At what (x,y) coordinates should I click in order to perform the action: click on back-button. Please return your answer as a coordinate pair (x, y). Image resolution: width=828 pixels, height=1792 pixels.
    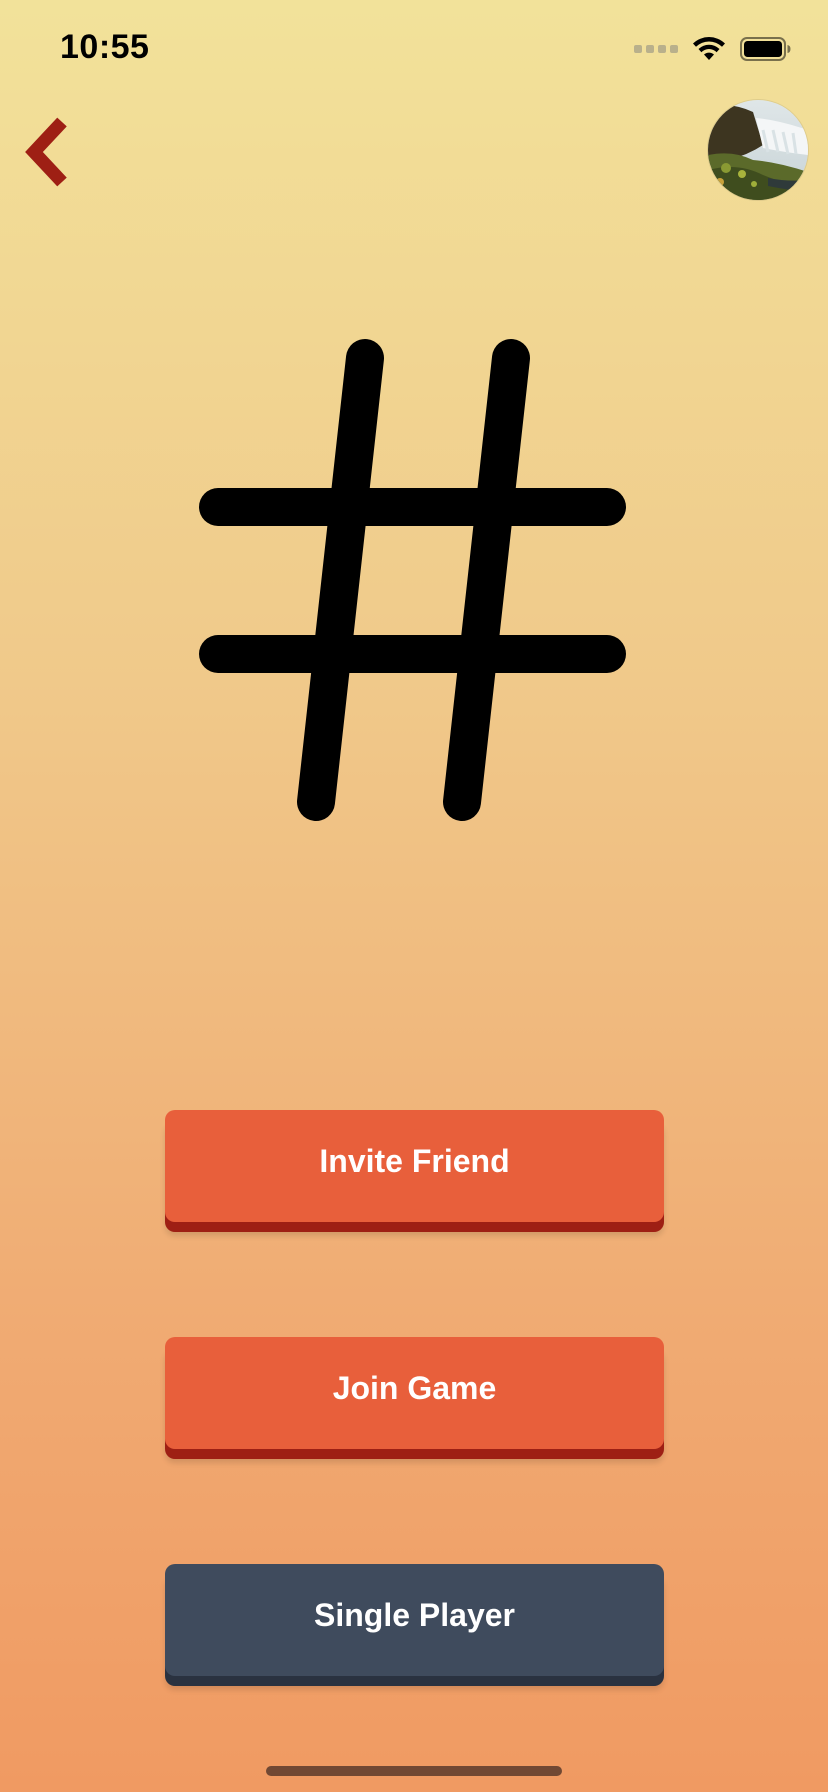
    Looking at the image, I should click on (52, 152).